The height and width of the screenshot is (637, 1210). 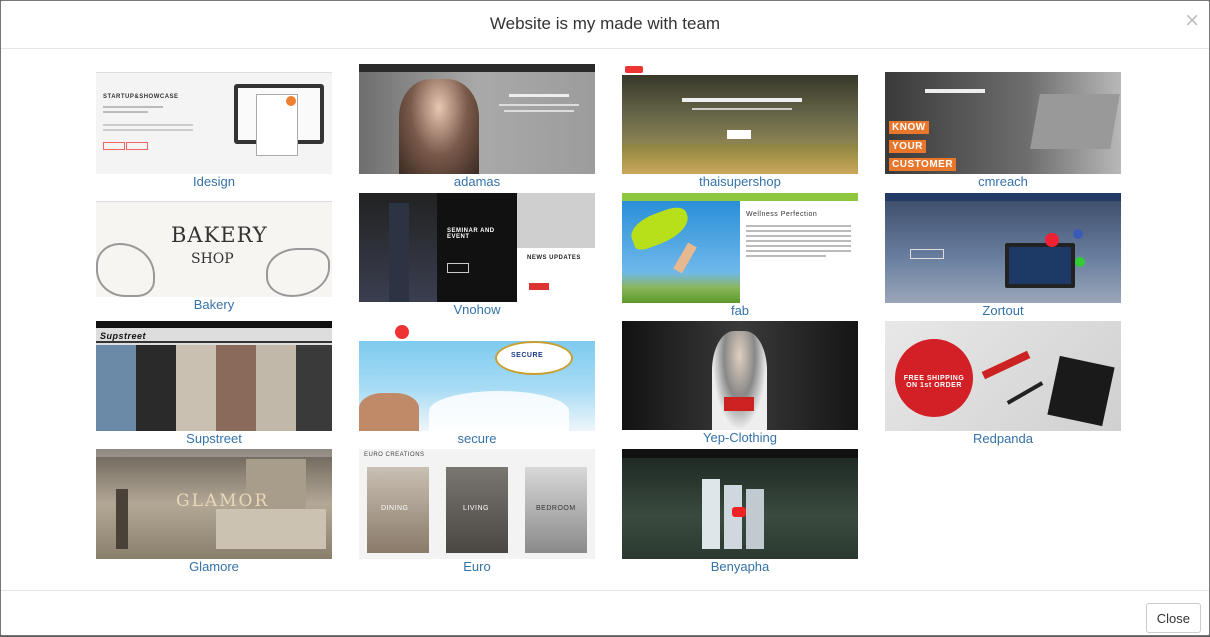 I want to click on portfolio-card-cmreach: KNOW YOUR CUSTOMER cmreach, so click(x=1003, y=126).